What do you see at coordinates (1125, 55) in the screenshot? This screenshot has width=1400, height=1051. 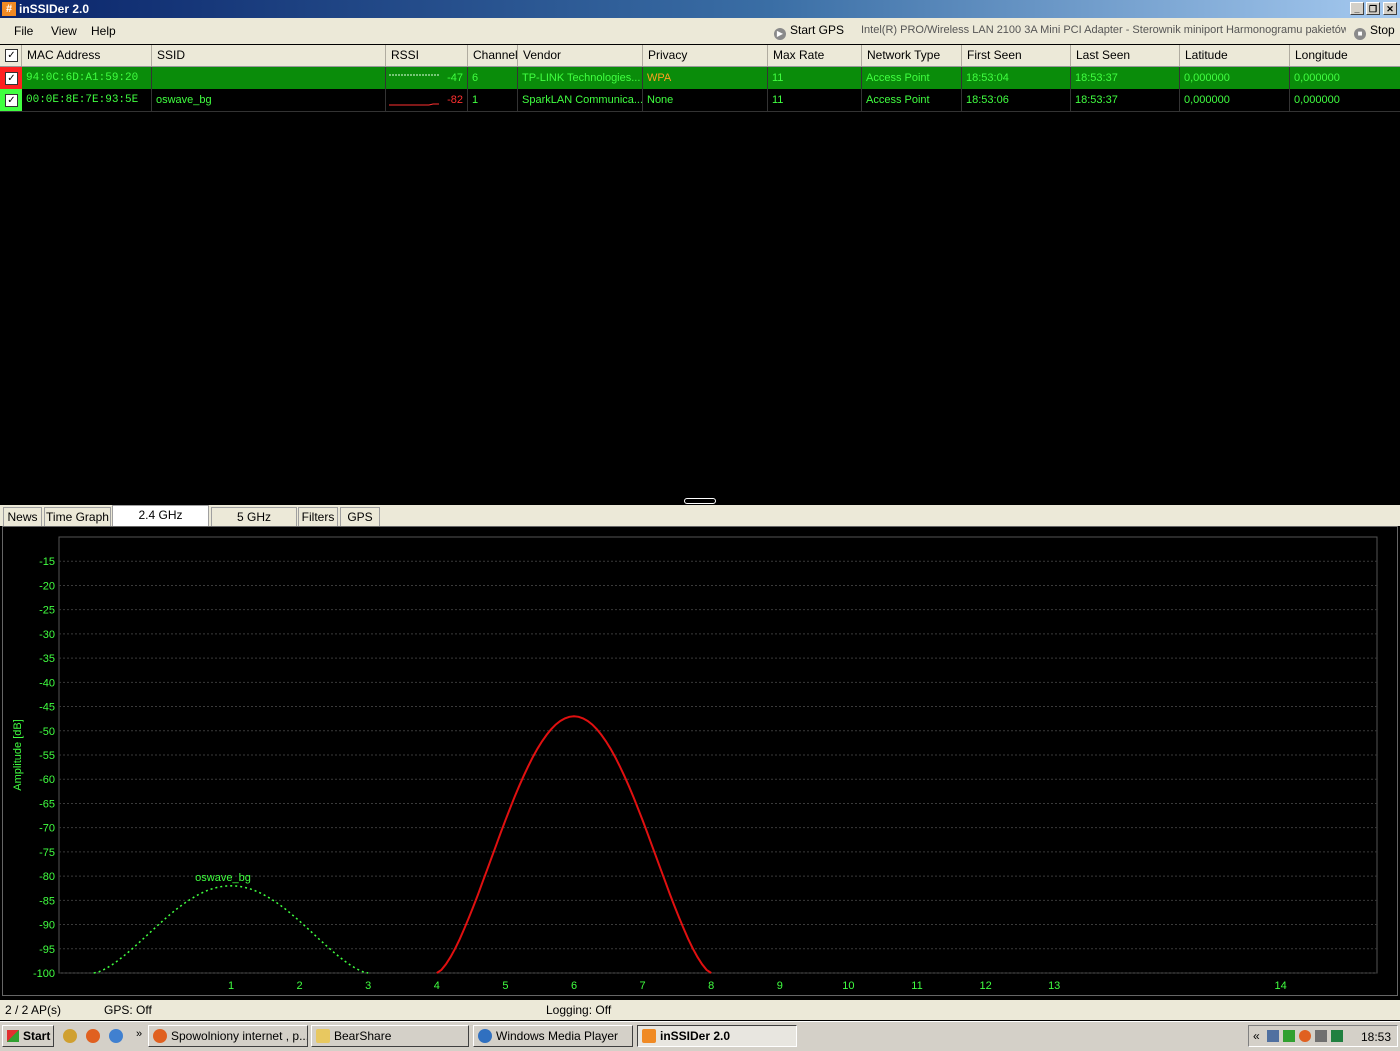 I see `column-header-last-seen: Last Seen` at bounding box center [1125, 55].